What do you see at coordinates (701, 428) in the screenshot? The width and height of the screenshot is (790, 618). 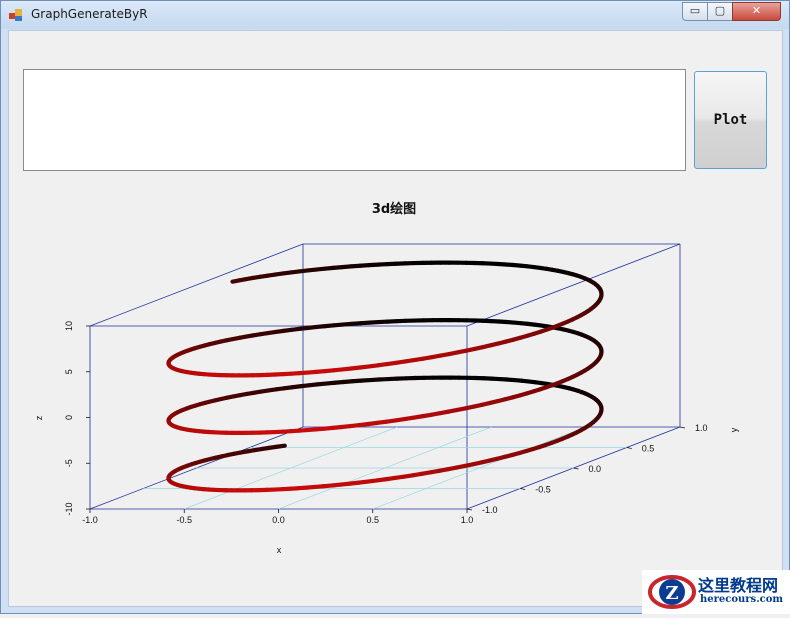 I see `y-tick-label: 1.0` at bounding box center [701, 428].